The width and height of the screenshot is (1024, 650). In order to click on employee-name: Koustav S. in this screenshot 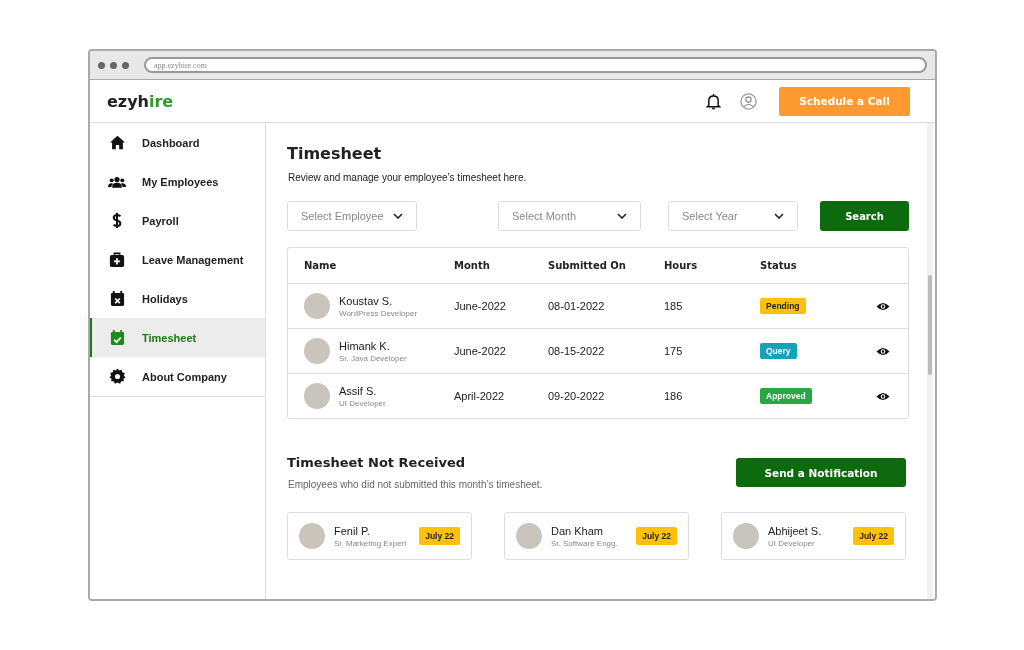, I will do `click(366, 300)`.